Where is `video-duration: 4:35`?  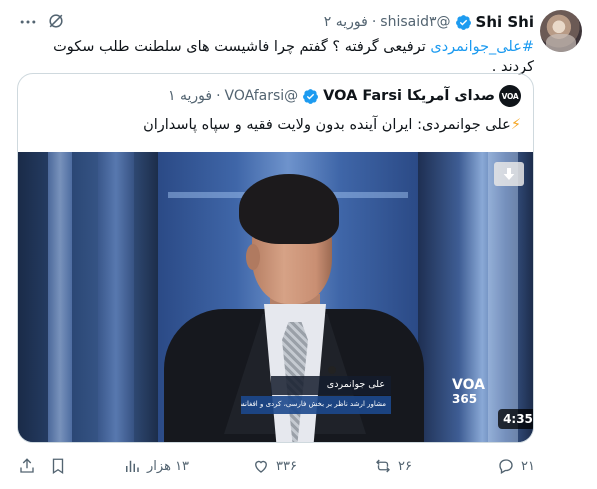
video-duration: 4:35 is located at coordinates (515, 419).